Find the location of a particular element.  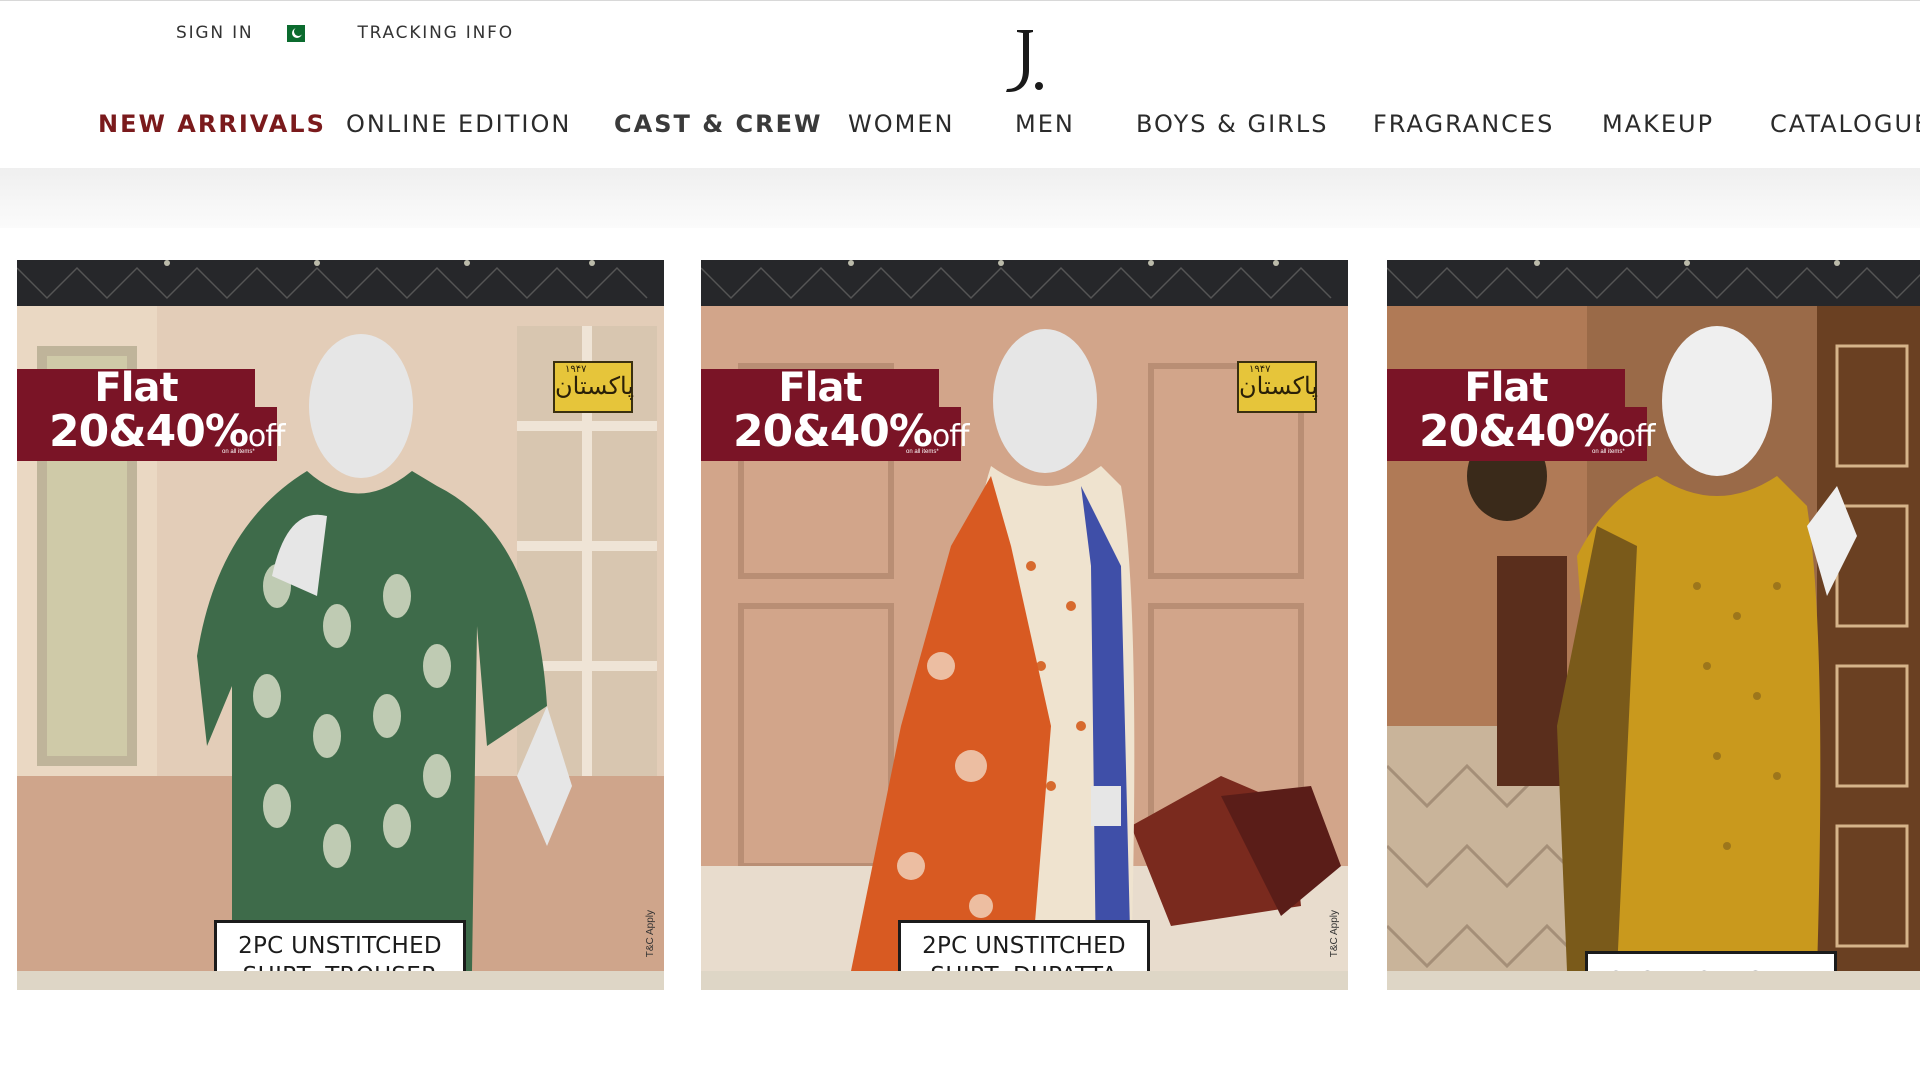

nav-women: WOMEN is located at coordinates (901, 124).